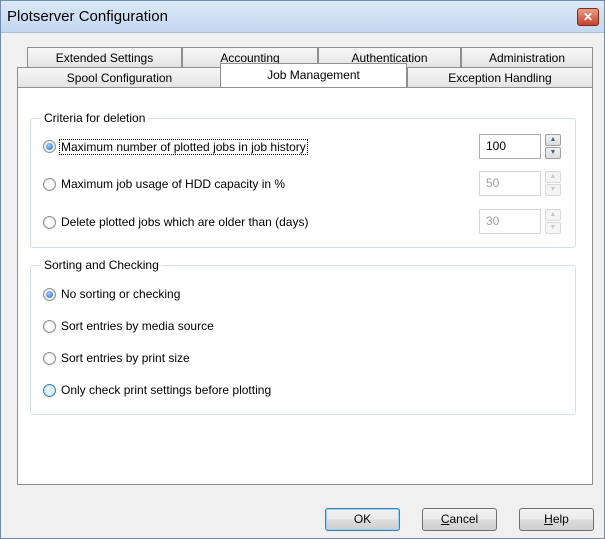 Image resolution: width=605 pixels, height=539 pixels. What do you see at coordinates (119, 77) in the screenshot?
I see `tab-spool-configuration: Spool Configuration` at bounding box center [119, 77].